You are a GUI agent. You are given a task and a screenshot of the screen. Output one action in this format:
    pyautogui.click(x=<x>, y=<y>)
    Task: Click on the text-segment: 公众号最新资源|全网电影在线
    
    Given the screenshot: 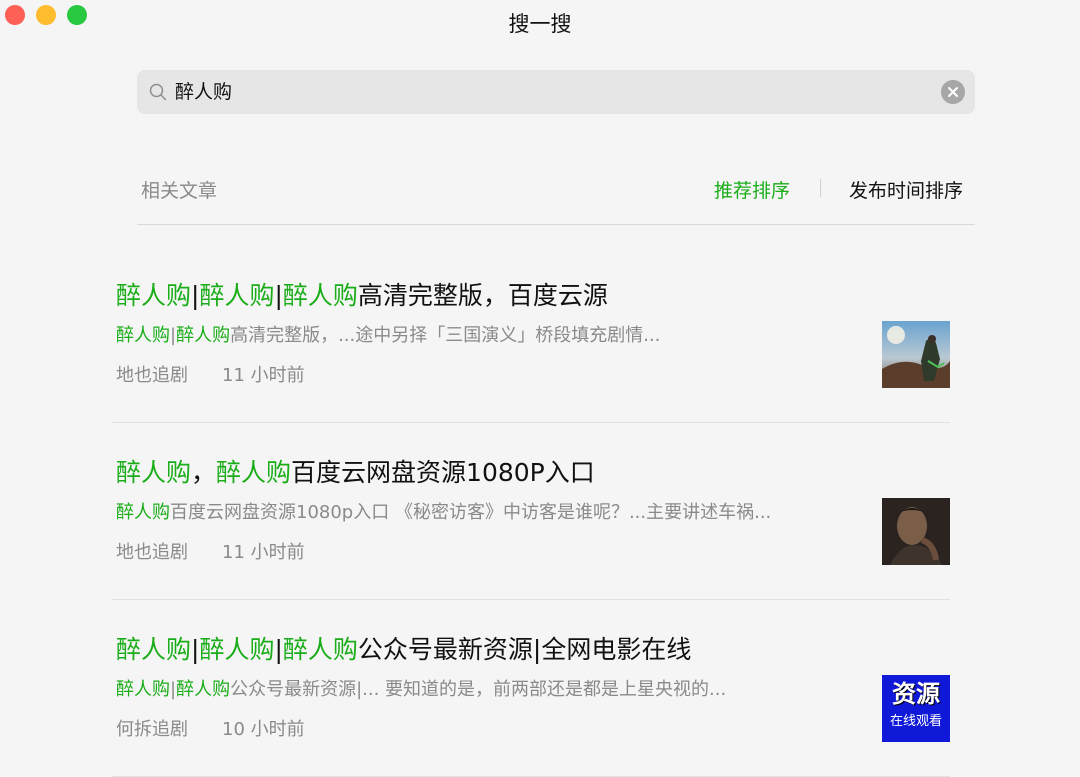 What is the action you would take?
    pyautogui.click(x=524, y=649)
    